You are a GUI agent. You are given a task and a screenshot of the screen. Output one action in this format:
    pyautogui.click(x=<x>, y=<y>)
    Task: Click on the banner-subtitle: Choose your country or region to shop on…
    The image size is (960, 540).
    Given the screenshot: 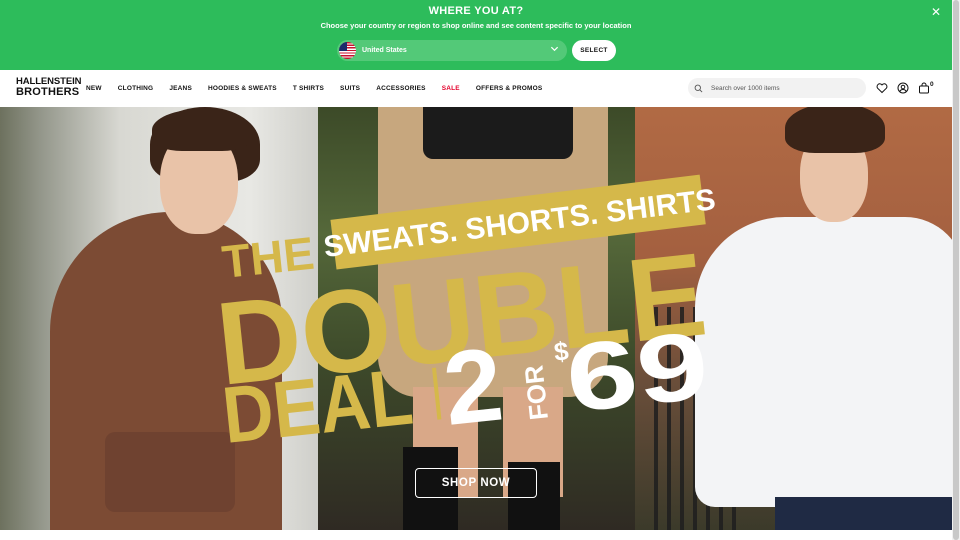 What is the action you would take?
    pyautogui.click(x=476, y=25)
    